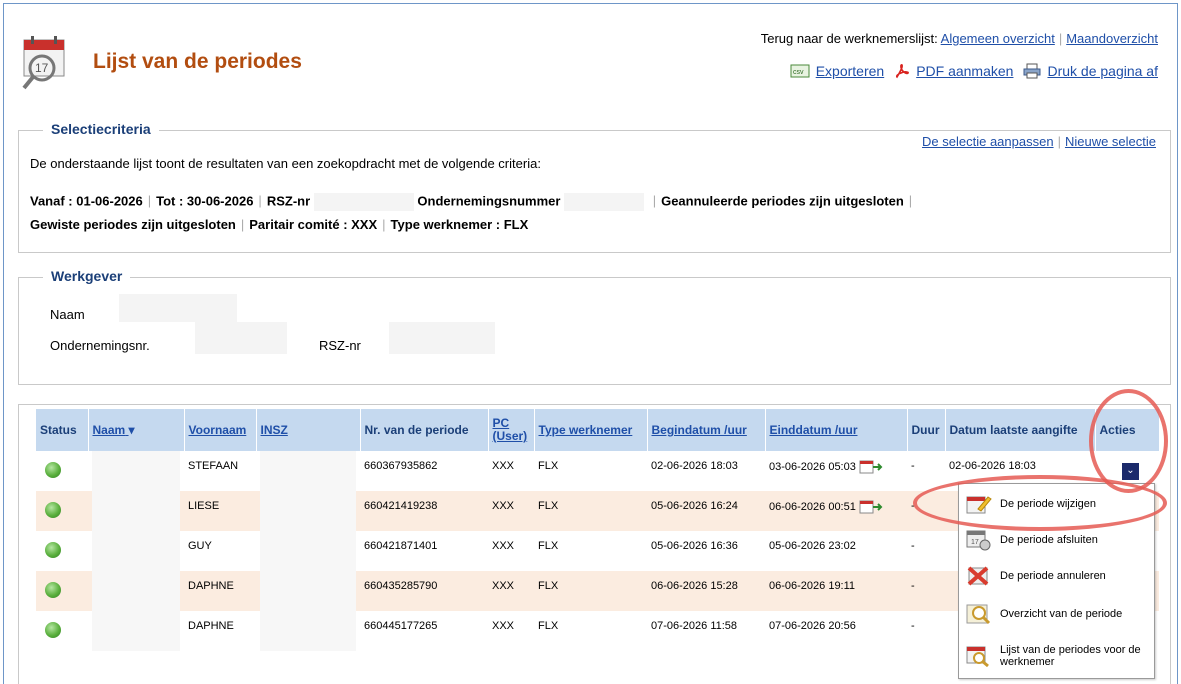 The image size is (1181, 684). What do you see at coordinates (964, 71) in the screenshot?
I see `pdf-link: PDF aanmaken` at bounding box center [964, 71].